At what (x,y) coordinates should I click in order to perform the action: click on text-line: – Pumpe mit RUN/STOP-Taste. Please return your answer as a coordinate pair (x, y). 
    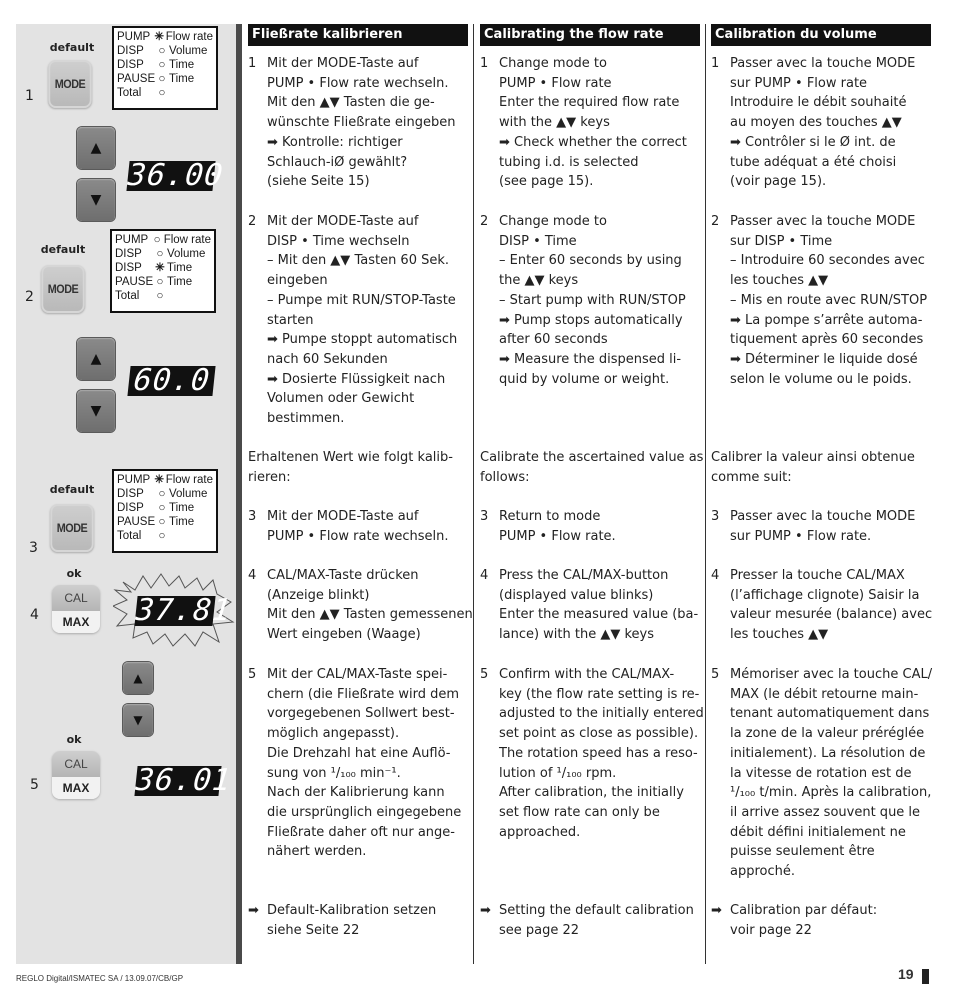
    Looking at the image, I should click on (361, 300).